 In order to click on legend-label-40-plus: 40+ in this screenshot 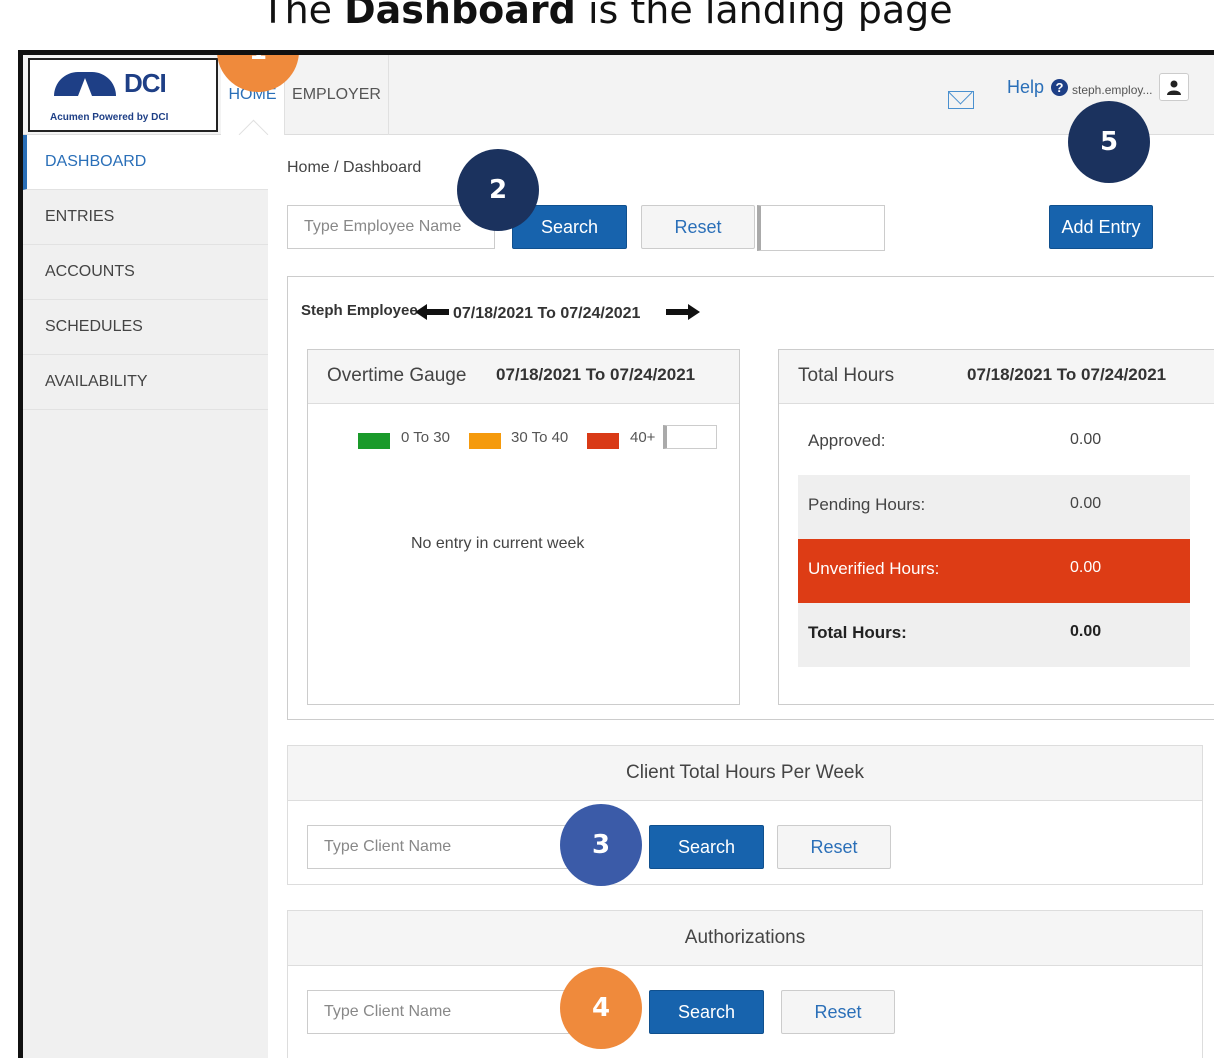, I will do `click(643, 437)`.